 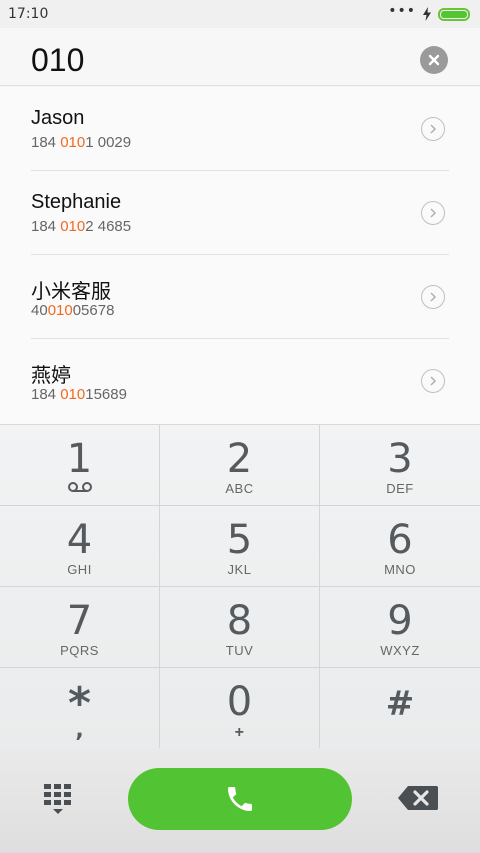 What do you see at coordinates (239, 569) in the screenshot?
I see `key-letters: JKL` at bounding box center [239, 569].